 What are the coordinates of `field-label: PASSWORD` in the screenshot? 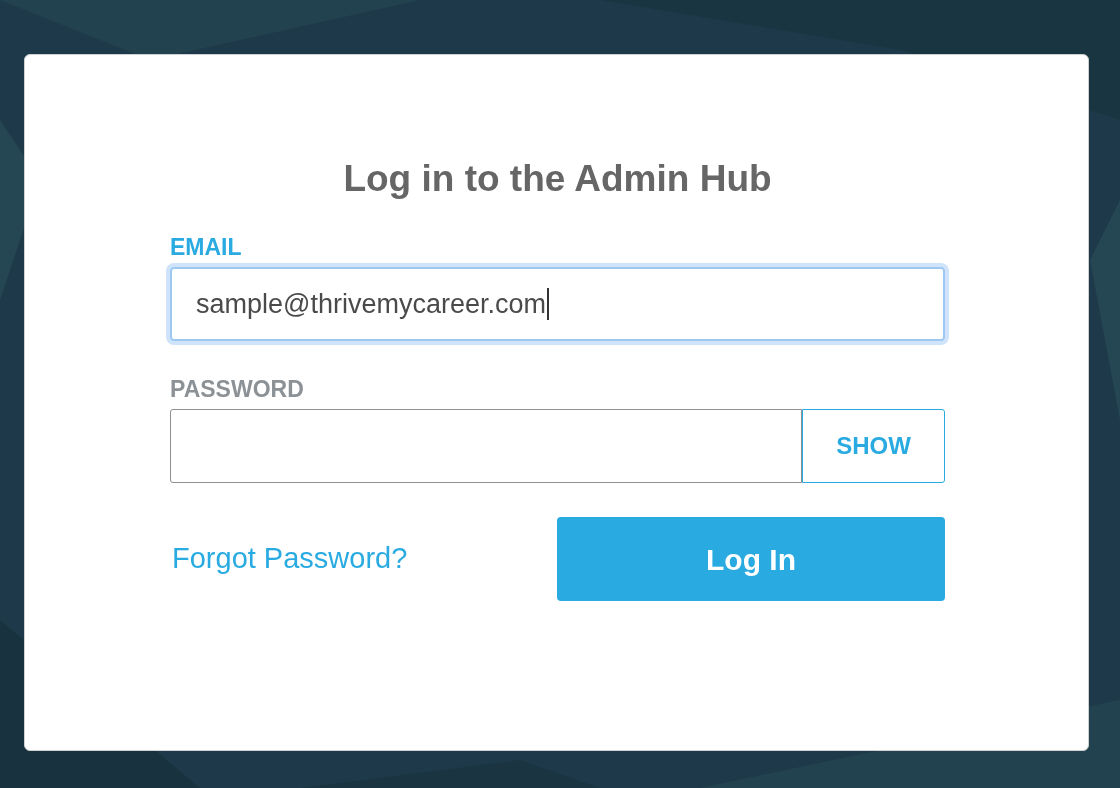 It's located at (237, 389).